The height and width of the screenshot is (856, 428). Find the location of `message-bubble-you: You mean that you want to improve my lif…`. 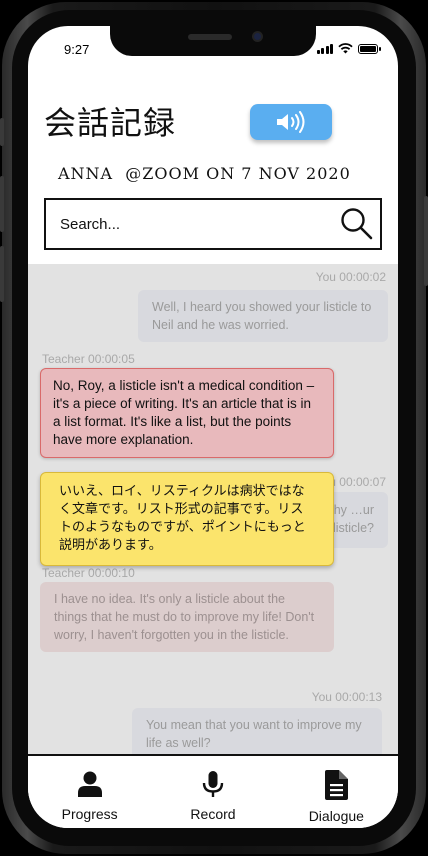

message-bubble-you: You mean that you want to improve my lif… is located at coordinates (257, 731).